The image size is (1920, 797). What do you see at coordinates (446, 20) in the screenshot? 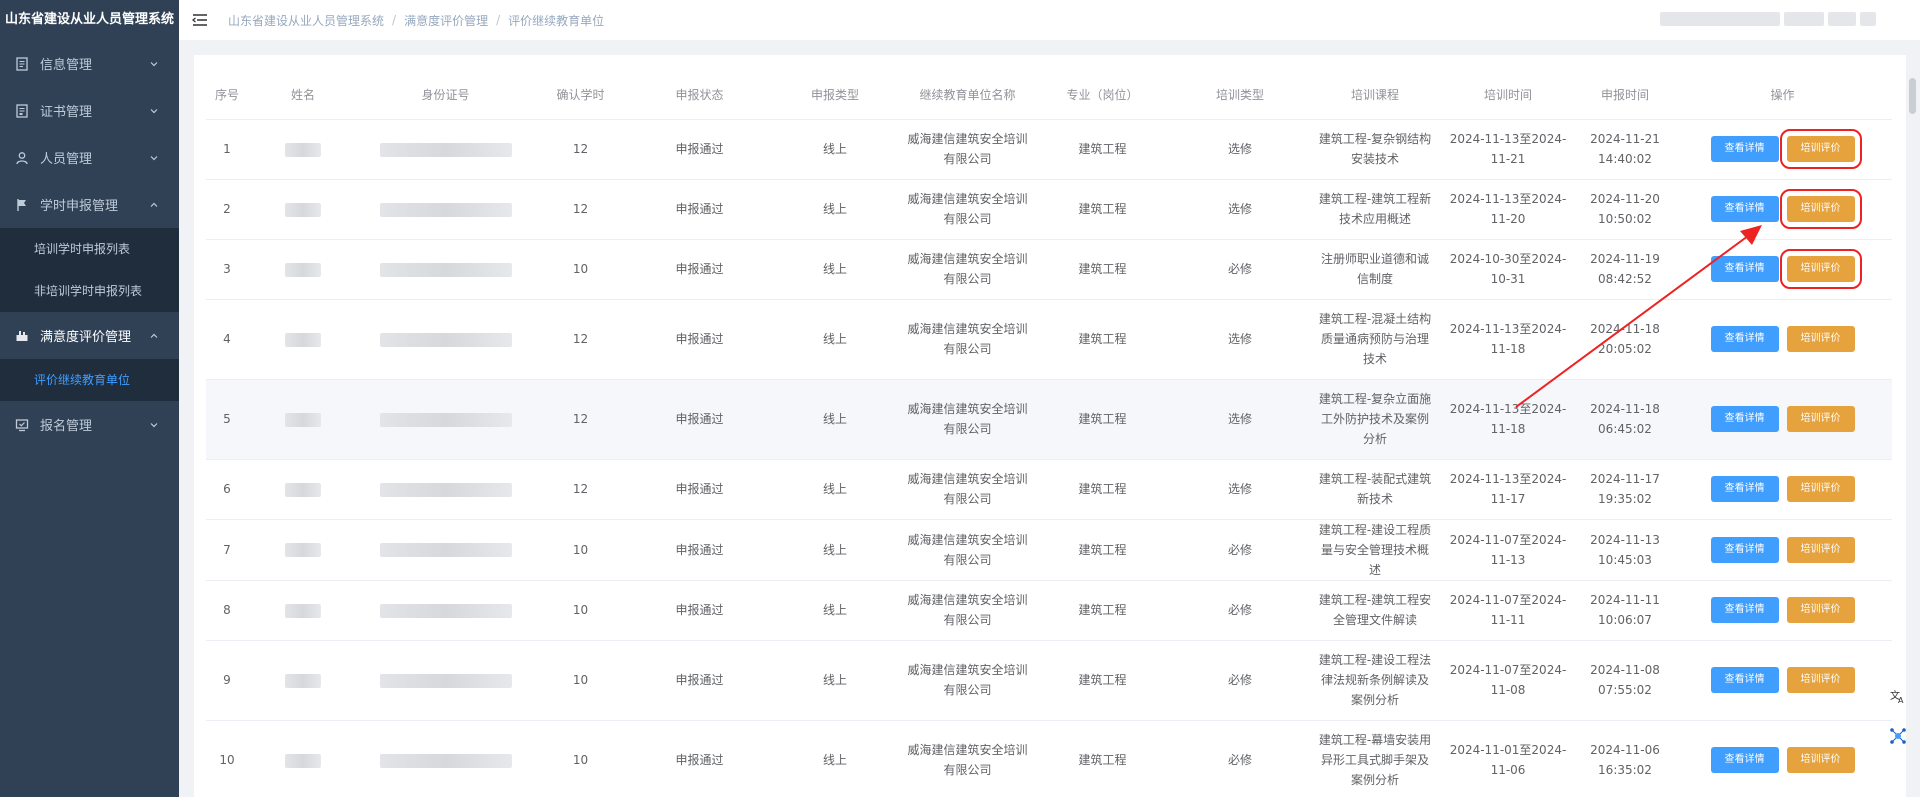
I see `breadcrumb-item: 满意度评价管理` at bounding box center [446, 20].